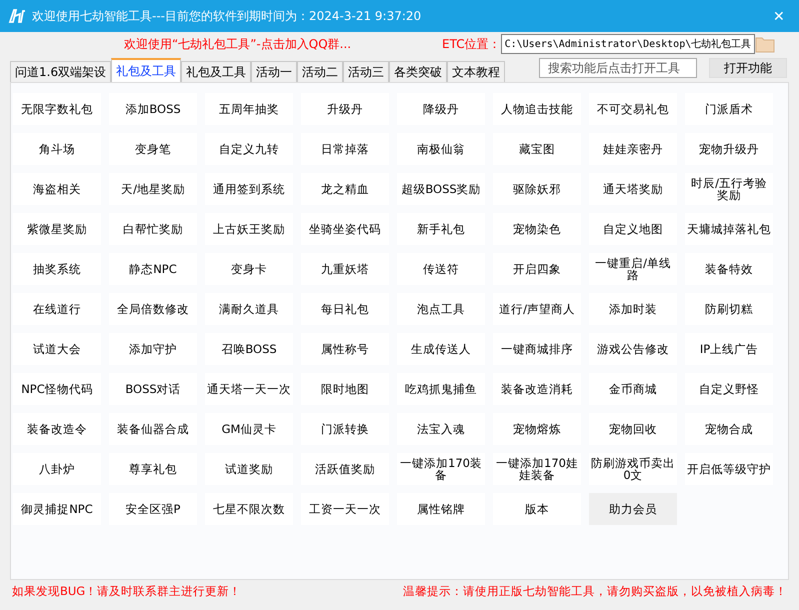  Describe the element at coordinates (345, 429) in the screenshot. I see `tool-button: 门派转换` at that location.